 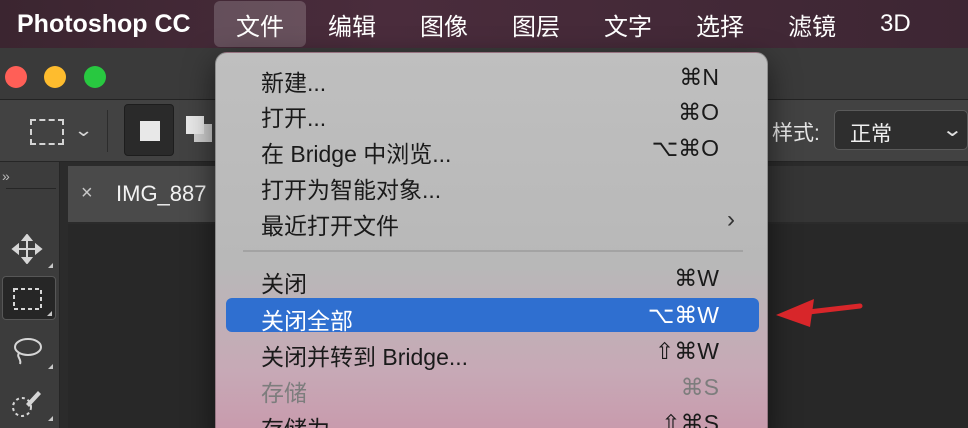 What do you see at coordinates (683, 315) in the screenshot?
I see `menu-item-shortcut: ⌥⌘W` at bounding box center [683, 315].